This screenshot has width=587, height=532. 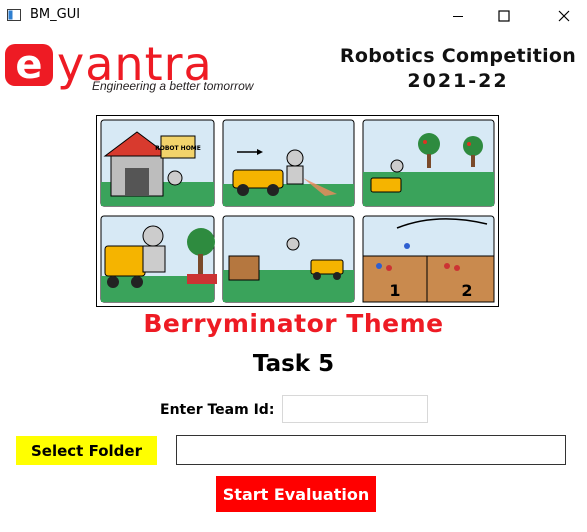 What do you see at coordinates (466, 290) in the screenshot?
I see `box-label-2: 2` at bounding box center [466, 290].